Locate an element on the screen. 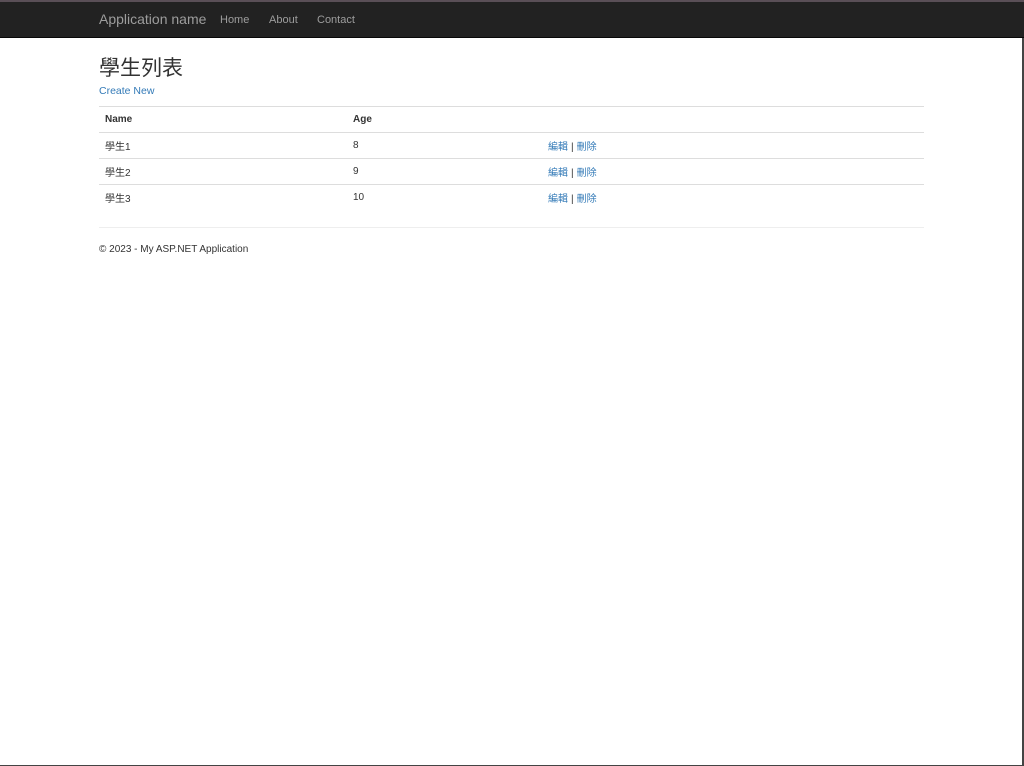 The image size is (1024, 766). table-header-row: Name Age is located at coordinates (511, 119).